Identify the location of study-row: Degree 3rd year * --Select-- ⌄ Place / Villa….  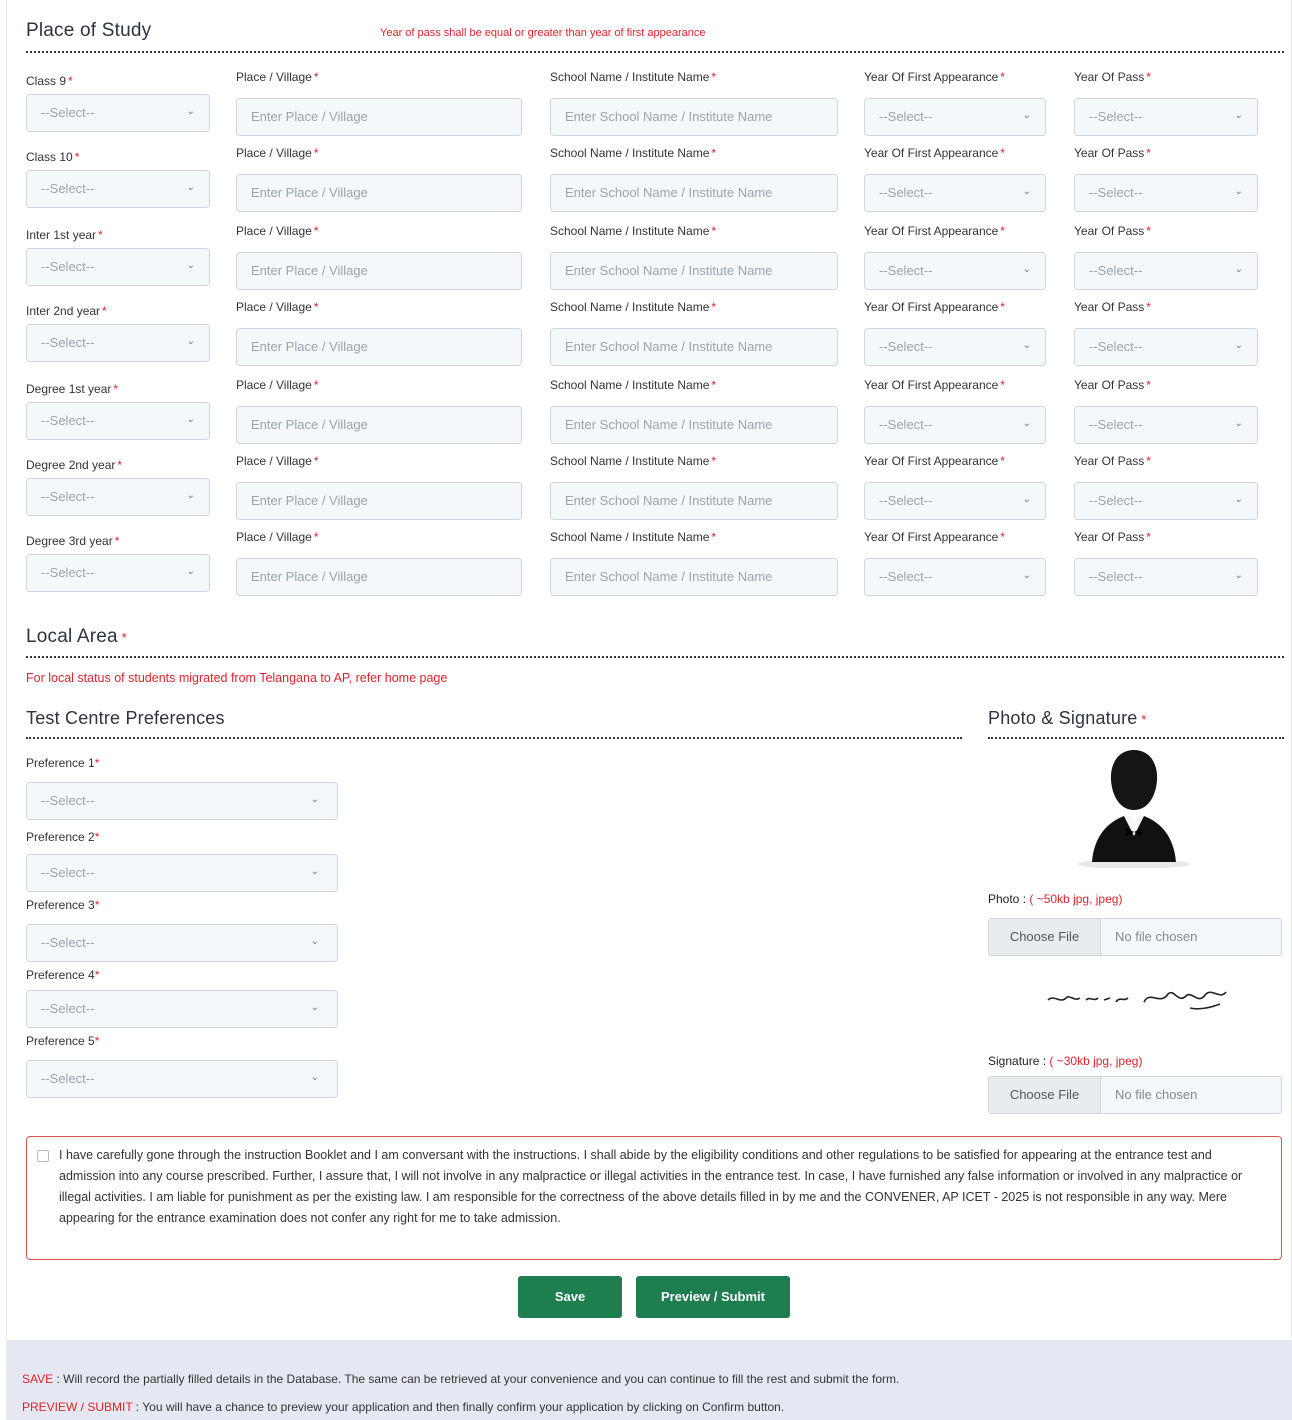
(645, 566).